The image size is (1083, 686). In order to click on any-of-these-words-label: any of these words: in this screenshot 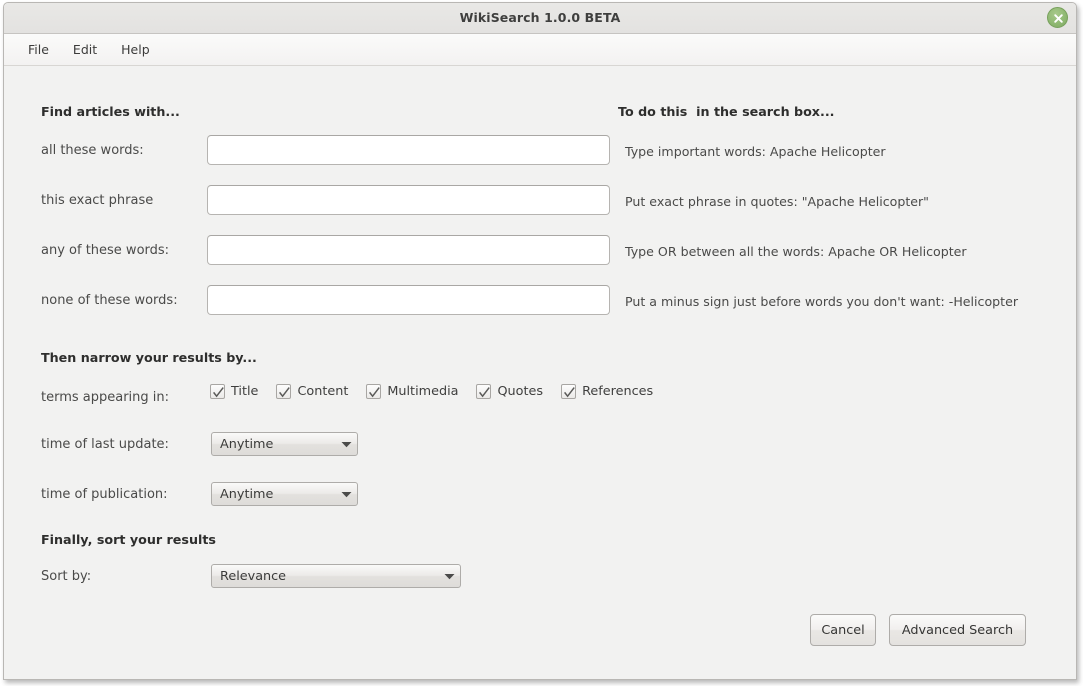, I will do `click(105, 250)`.